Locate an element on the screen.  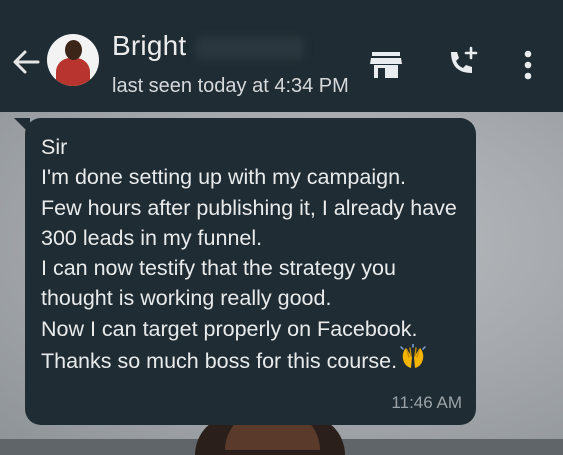
avatar-head is located at coordinates (73, 50).